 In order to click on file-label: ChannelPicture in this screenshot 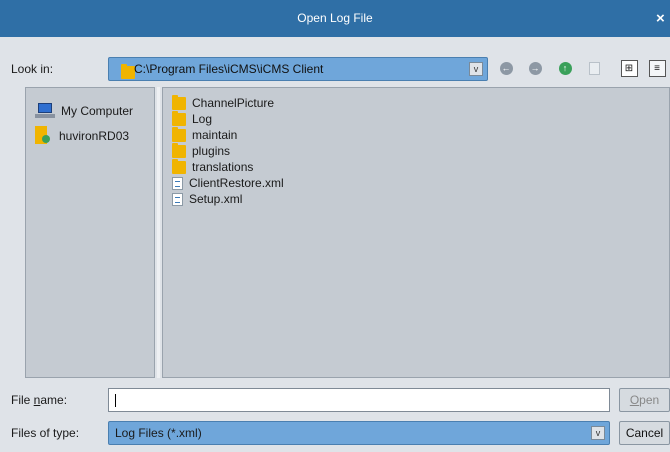, I will do `click(233, 103)`.